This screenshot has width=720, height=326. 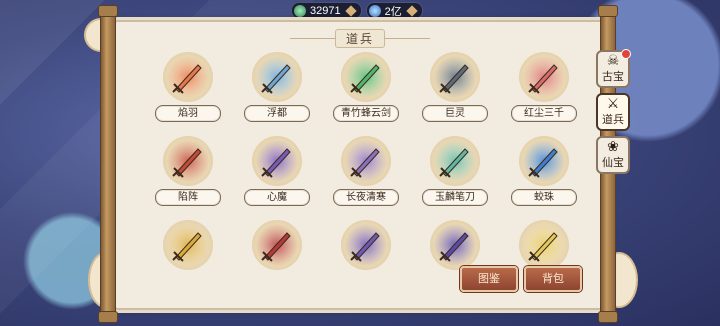 I want to click on weapon-item: 浮都, so click(x=277, y=87).